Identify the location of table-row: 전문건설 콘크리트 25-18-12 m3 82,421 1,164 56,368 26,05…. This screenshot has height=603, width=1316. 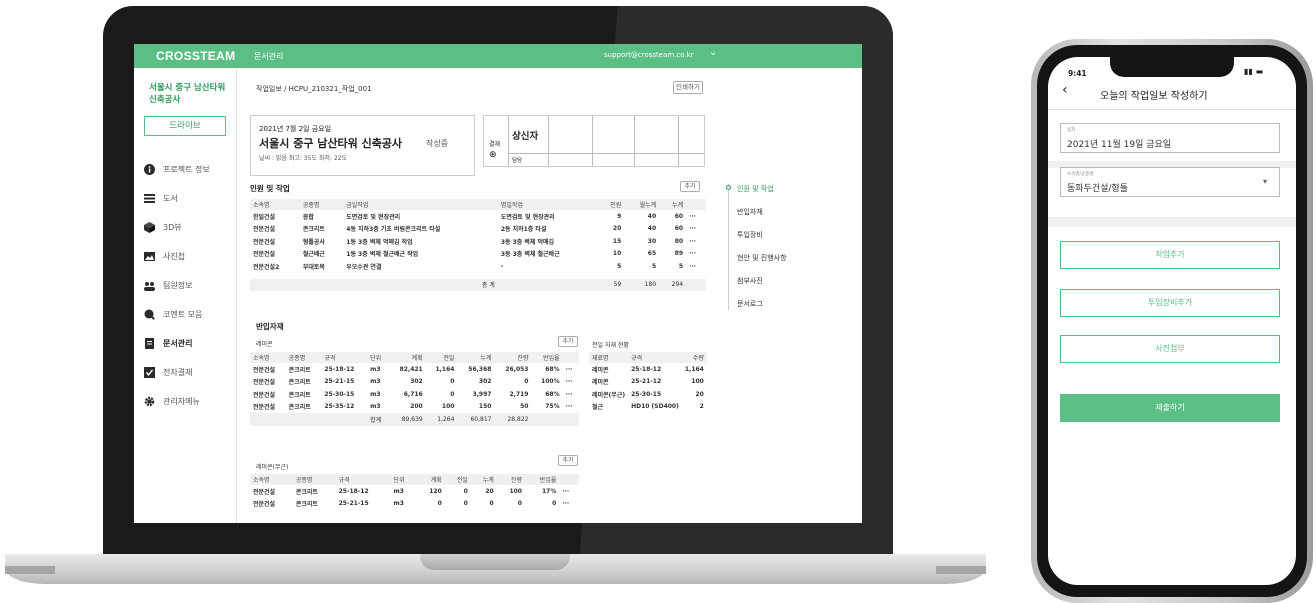
(414, 369).